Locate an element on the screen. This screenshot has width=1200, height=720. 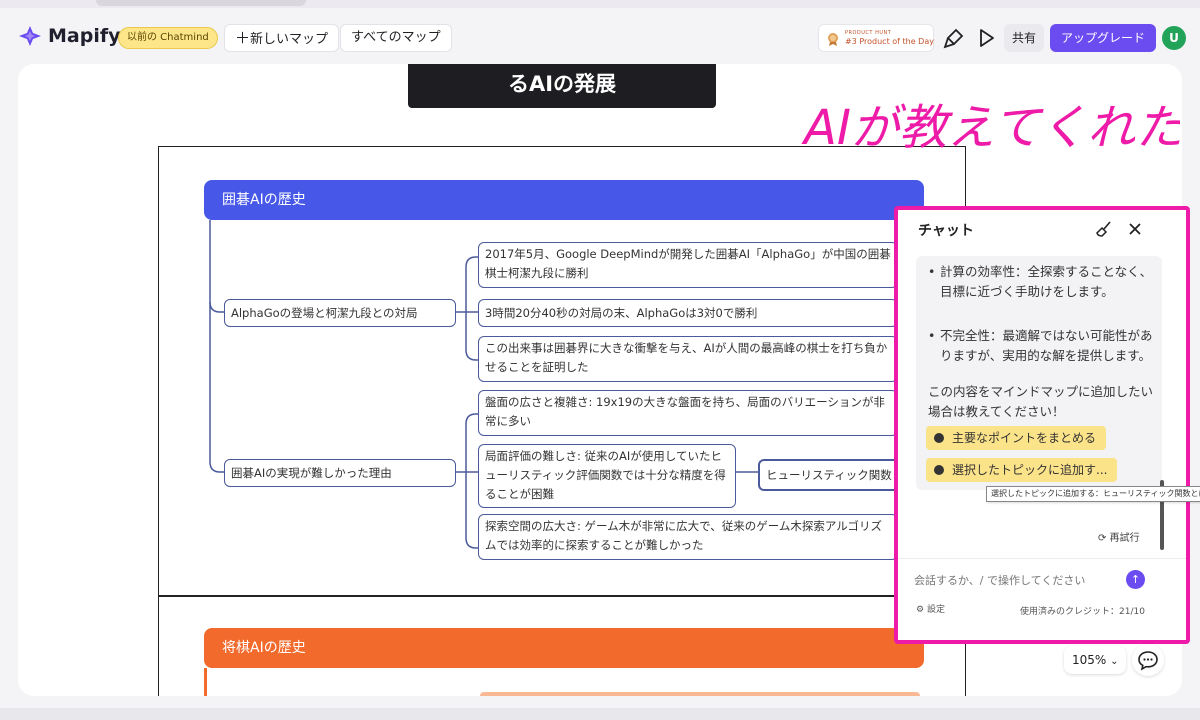
chat-bullet-2: 不完全性：最適解ではない可能性がありますが、実用的な解を提供します。 is located at coordinates (1041, 346).